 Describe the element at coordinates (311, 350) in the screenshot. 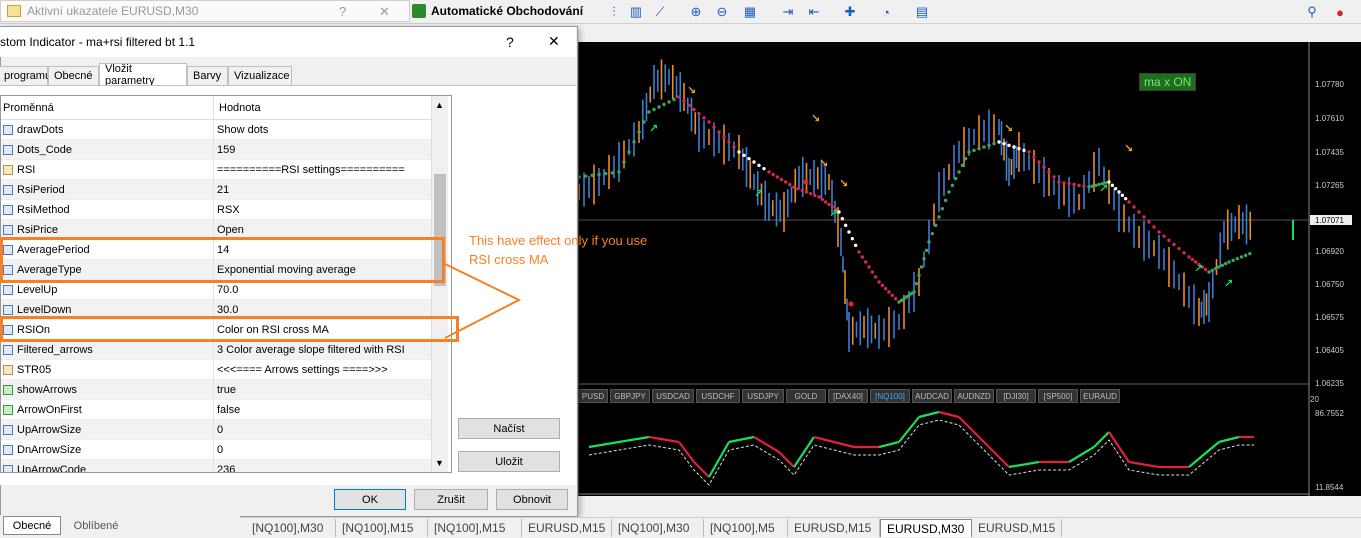

I see `parameter-value: 3 Color average slope filtered with RSI` at that location.